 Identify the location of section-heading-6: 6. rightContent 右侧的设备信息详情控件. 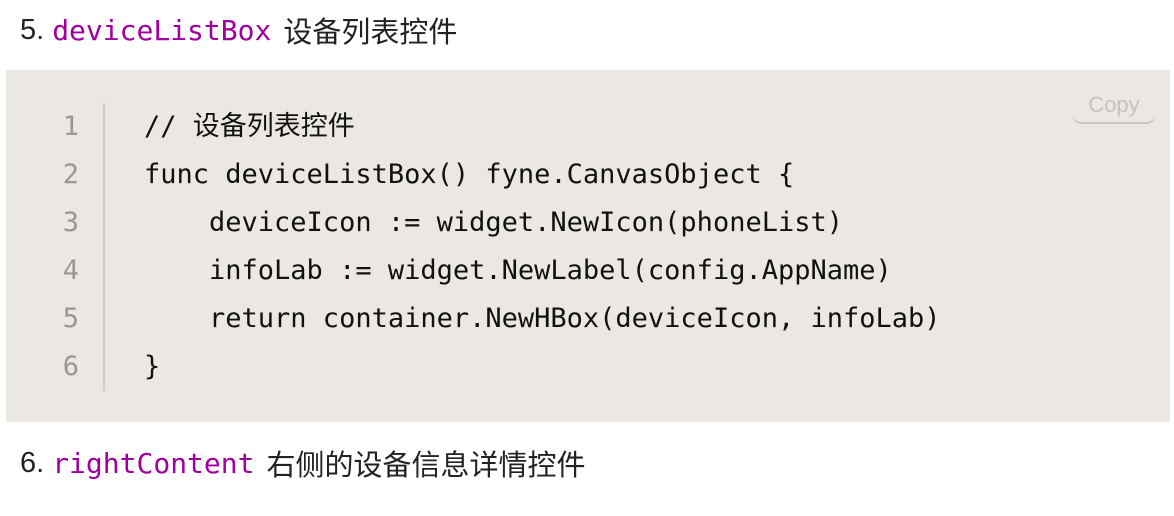
(303, 463).